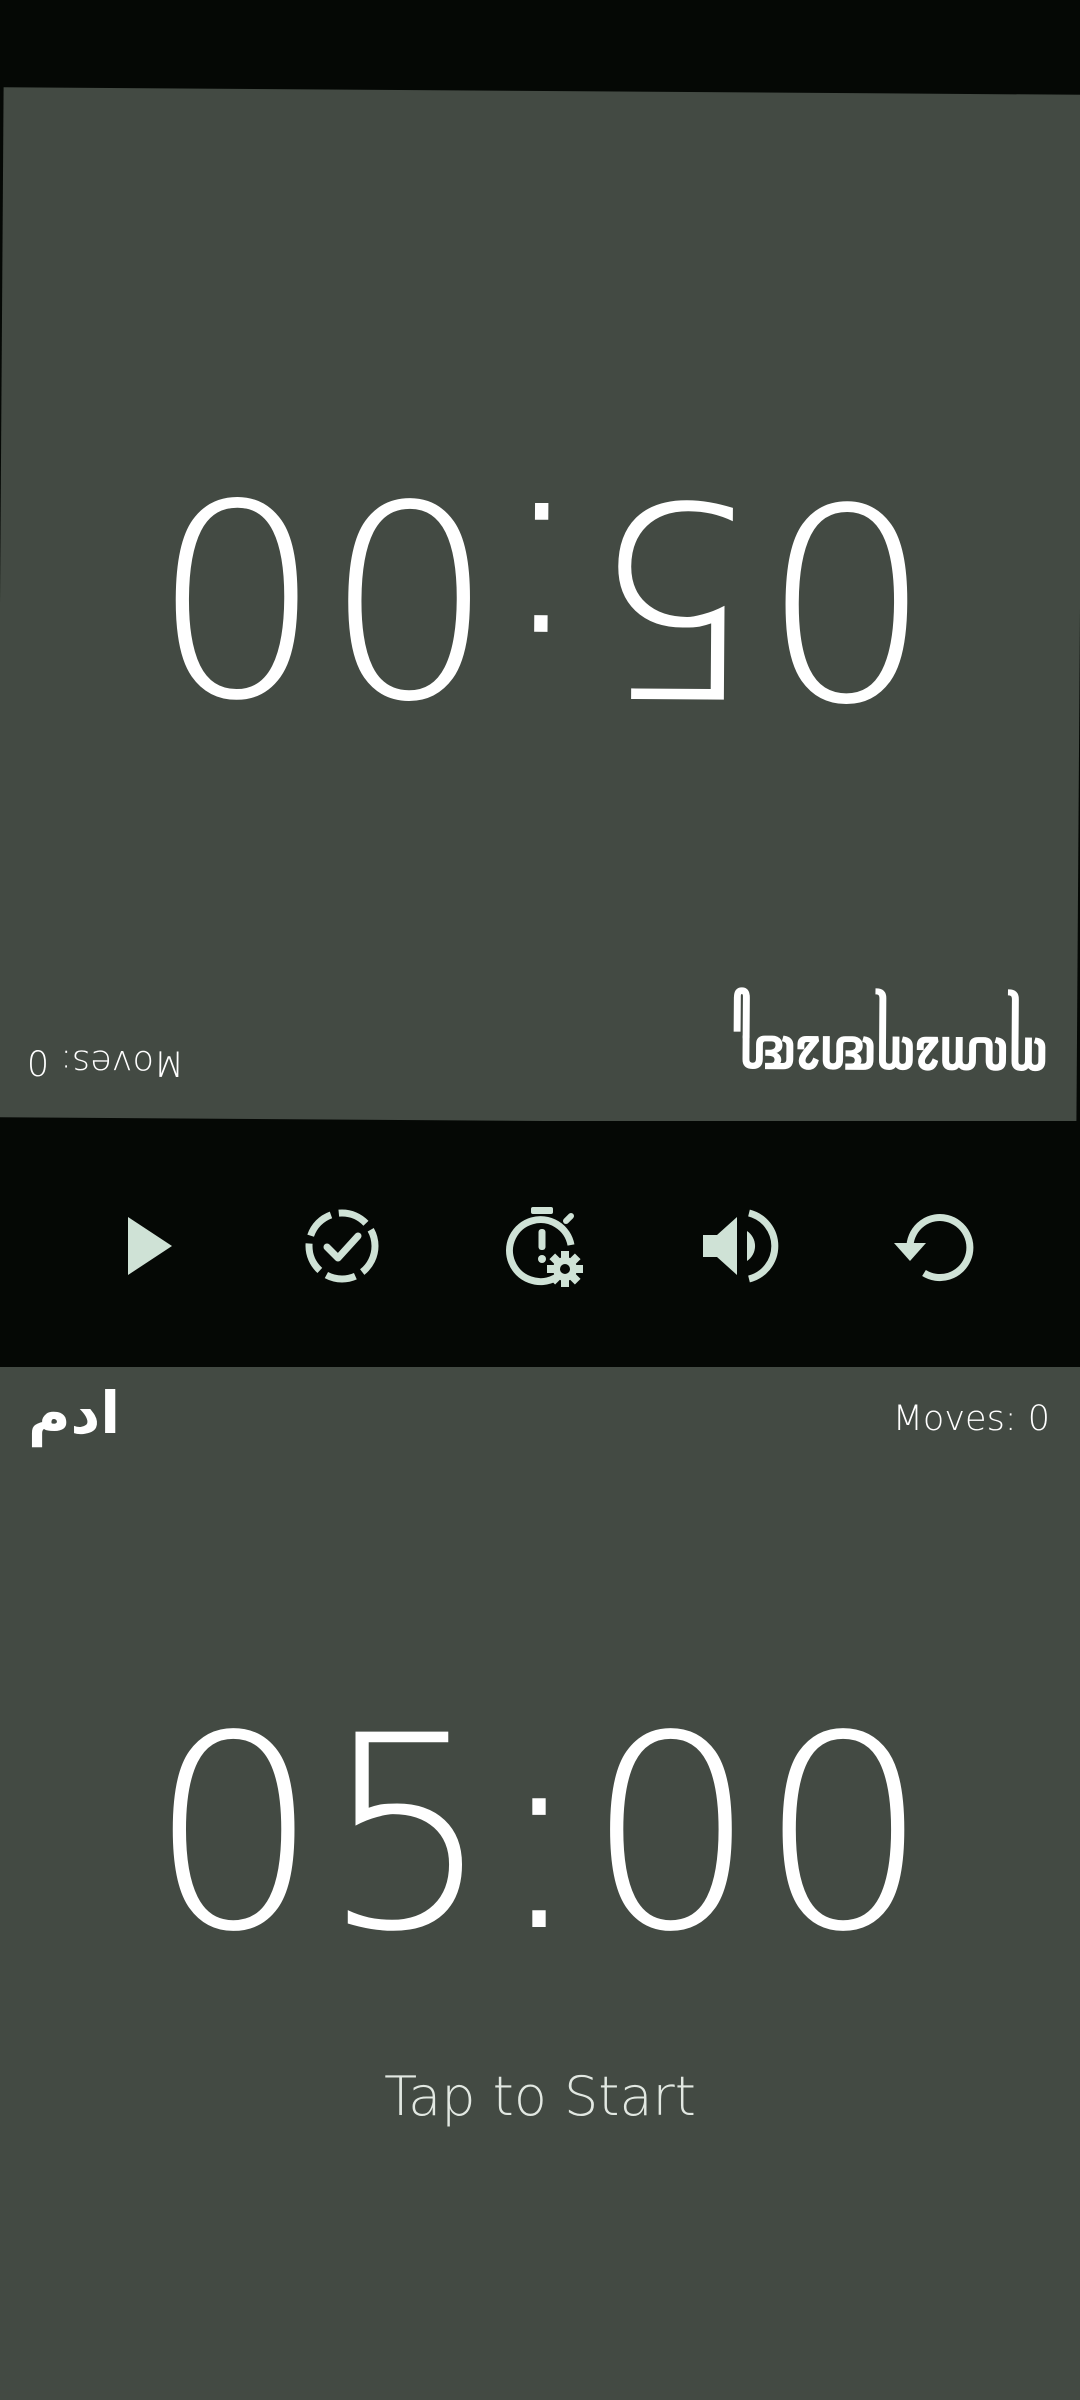 The height and width of the screenshot is (2400, 1080). I want to click on play-icon, so click(150, 1246).